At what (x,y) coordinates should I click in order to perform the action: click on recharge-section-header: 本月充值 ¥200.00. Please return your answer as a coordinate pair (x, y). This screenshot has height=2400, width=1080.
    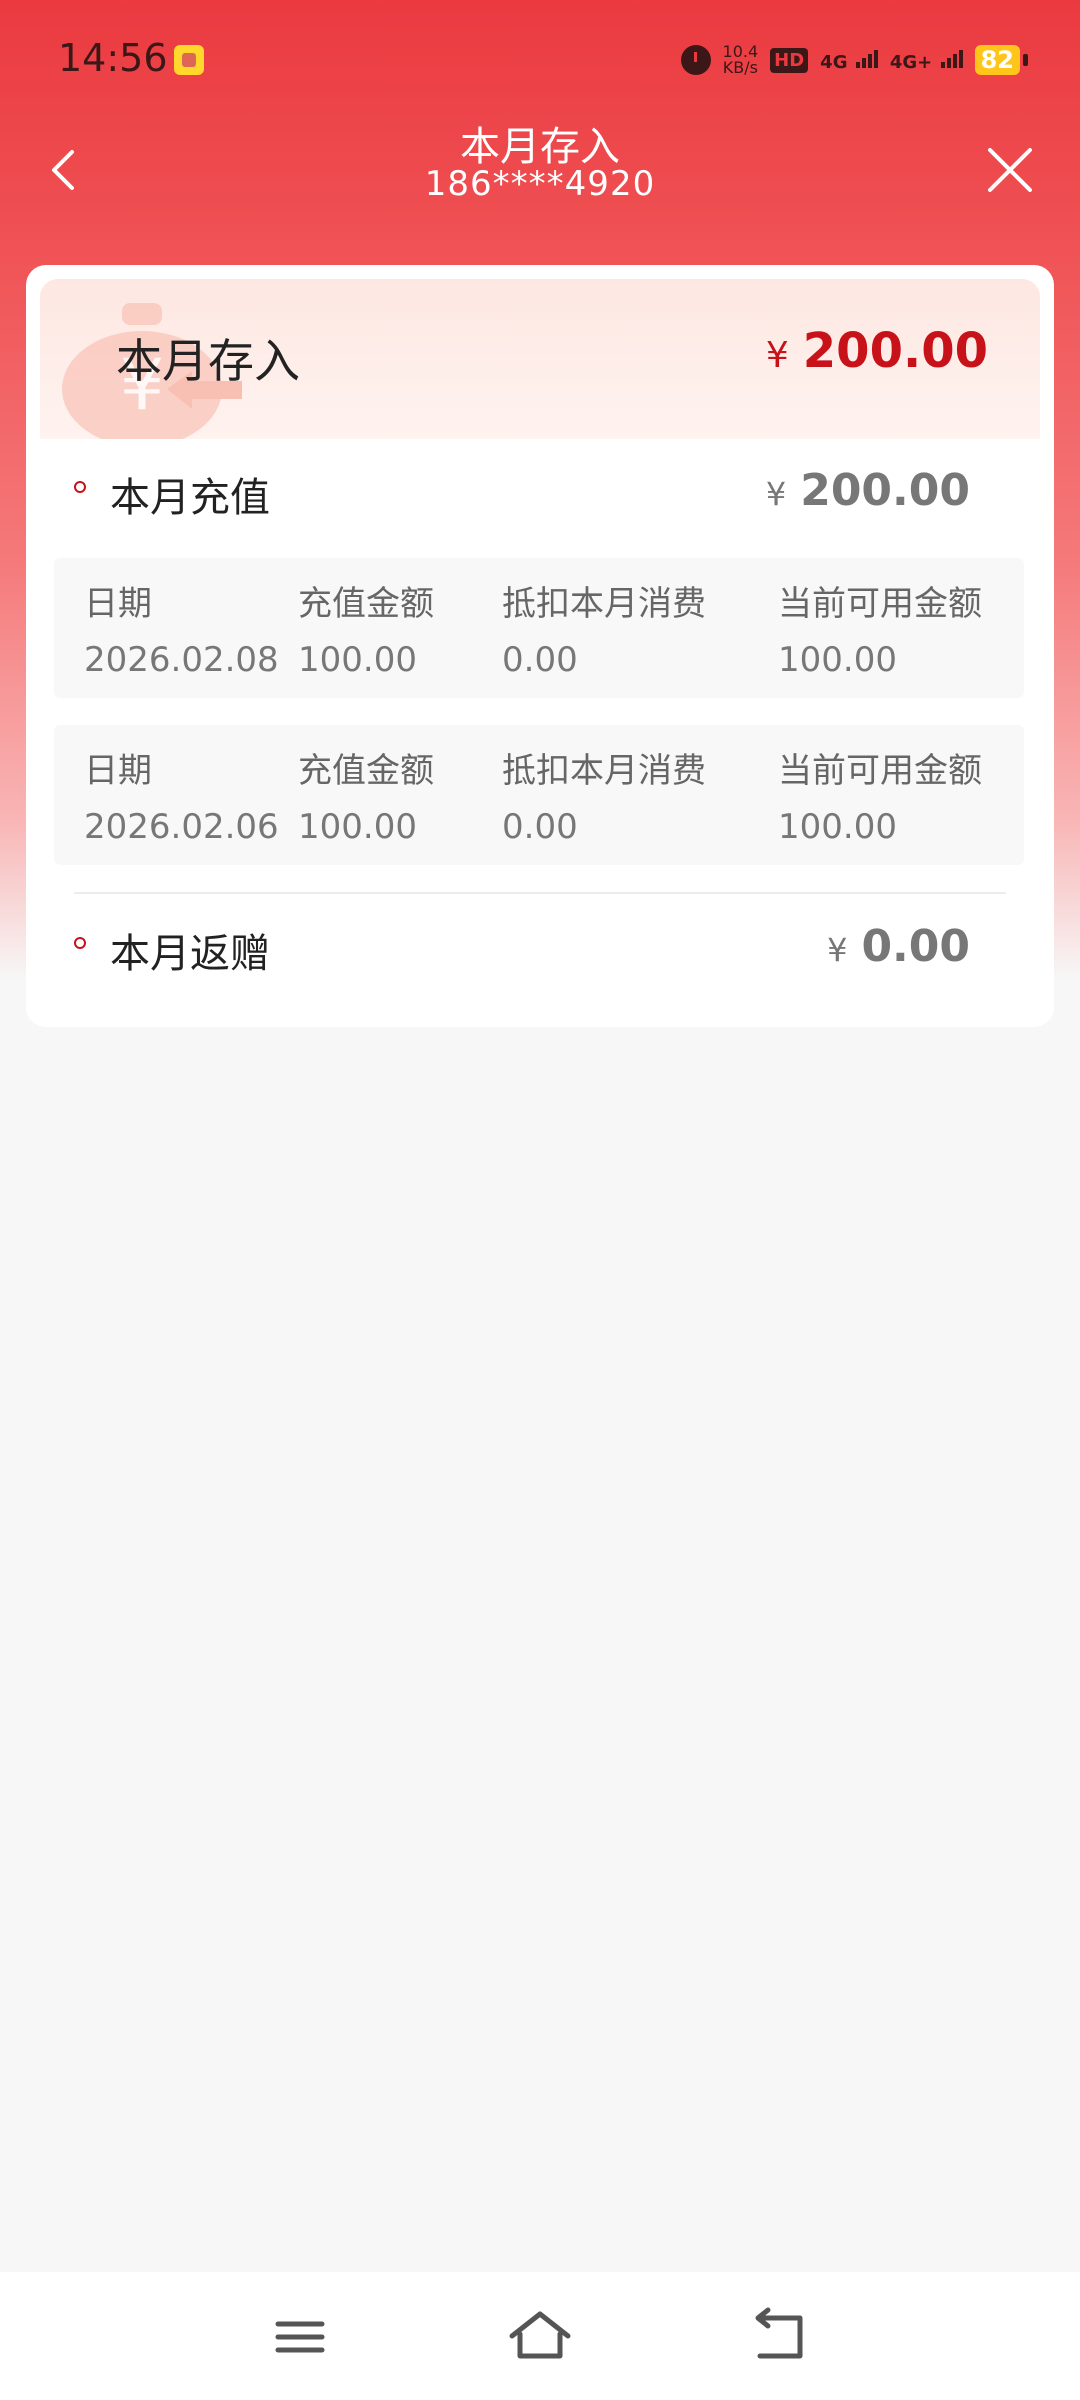
    Looking at the image, I should click on (540, 491).